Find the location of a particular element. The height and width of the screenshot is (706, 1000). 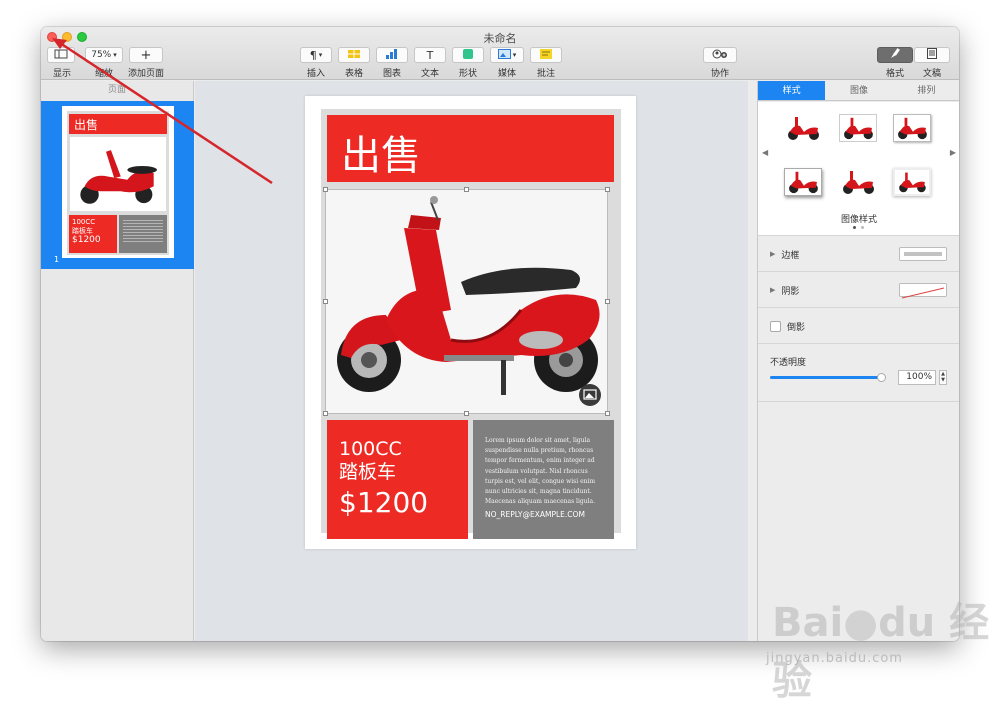

baidu-watermark-logo: Bai●du 经验 is located at coordinates (881, 652).